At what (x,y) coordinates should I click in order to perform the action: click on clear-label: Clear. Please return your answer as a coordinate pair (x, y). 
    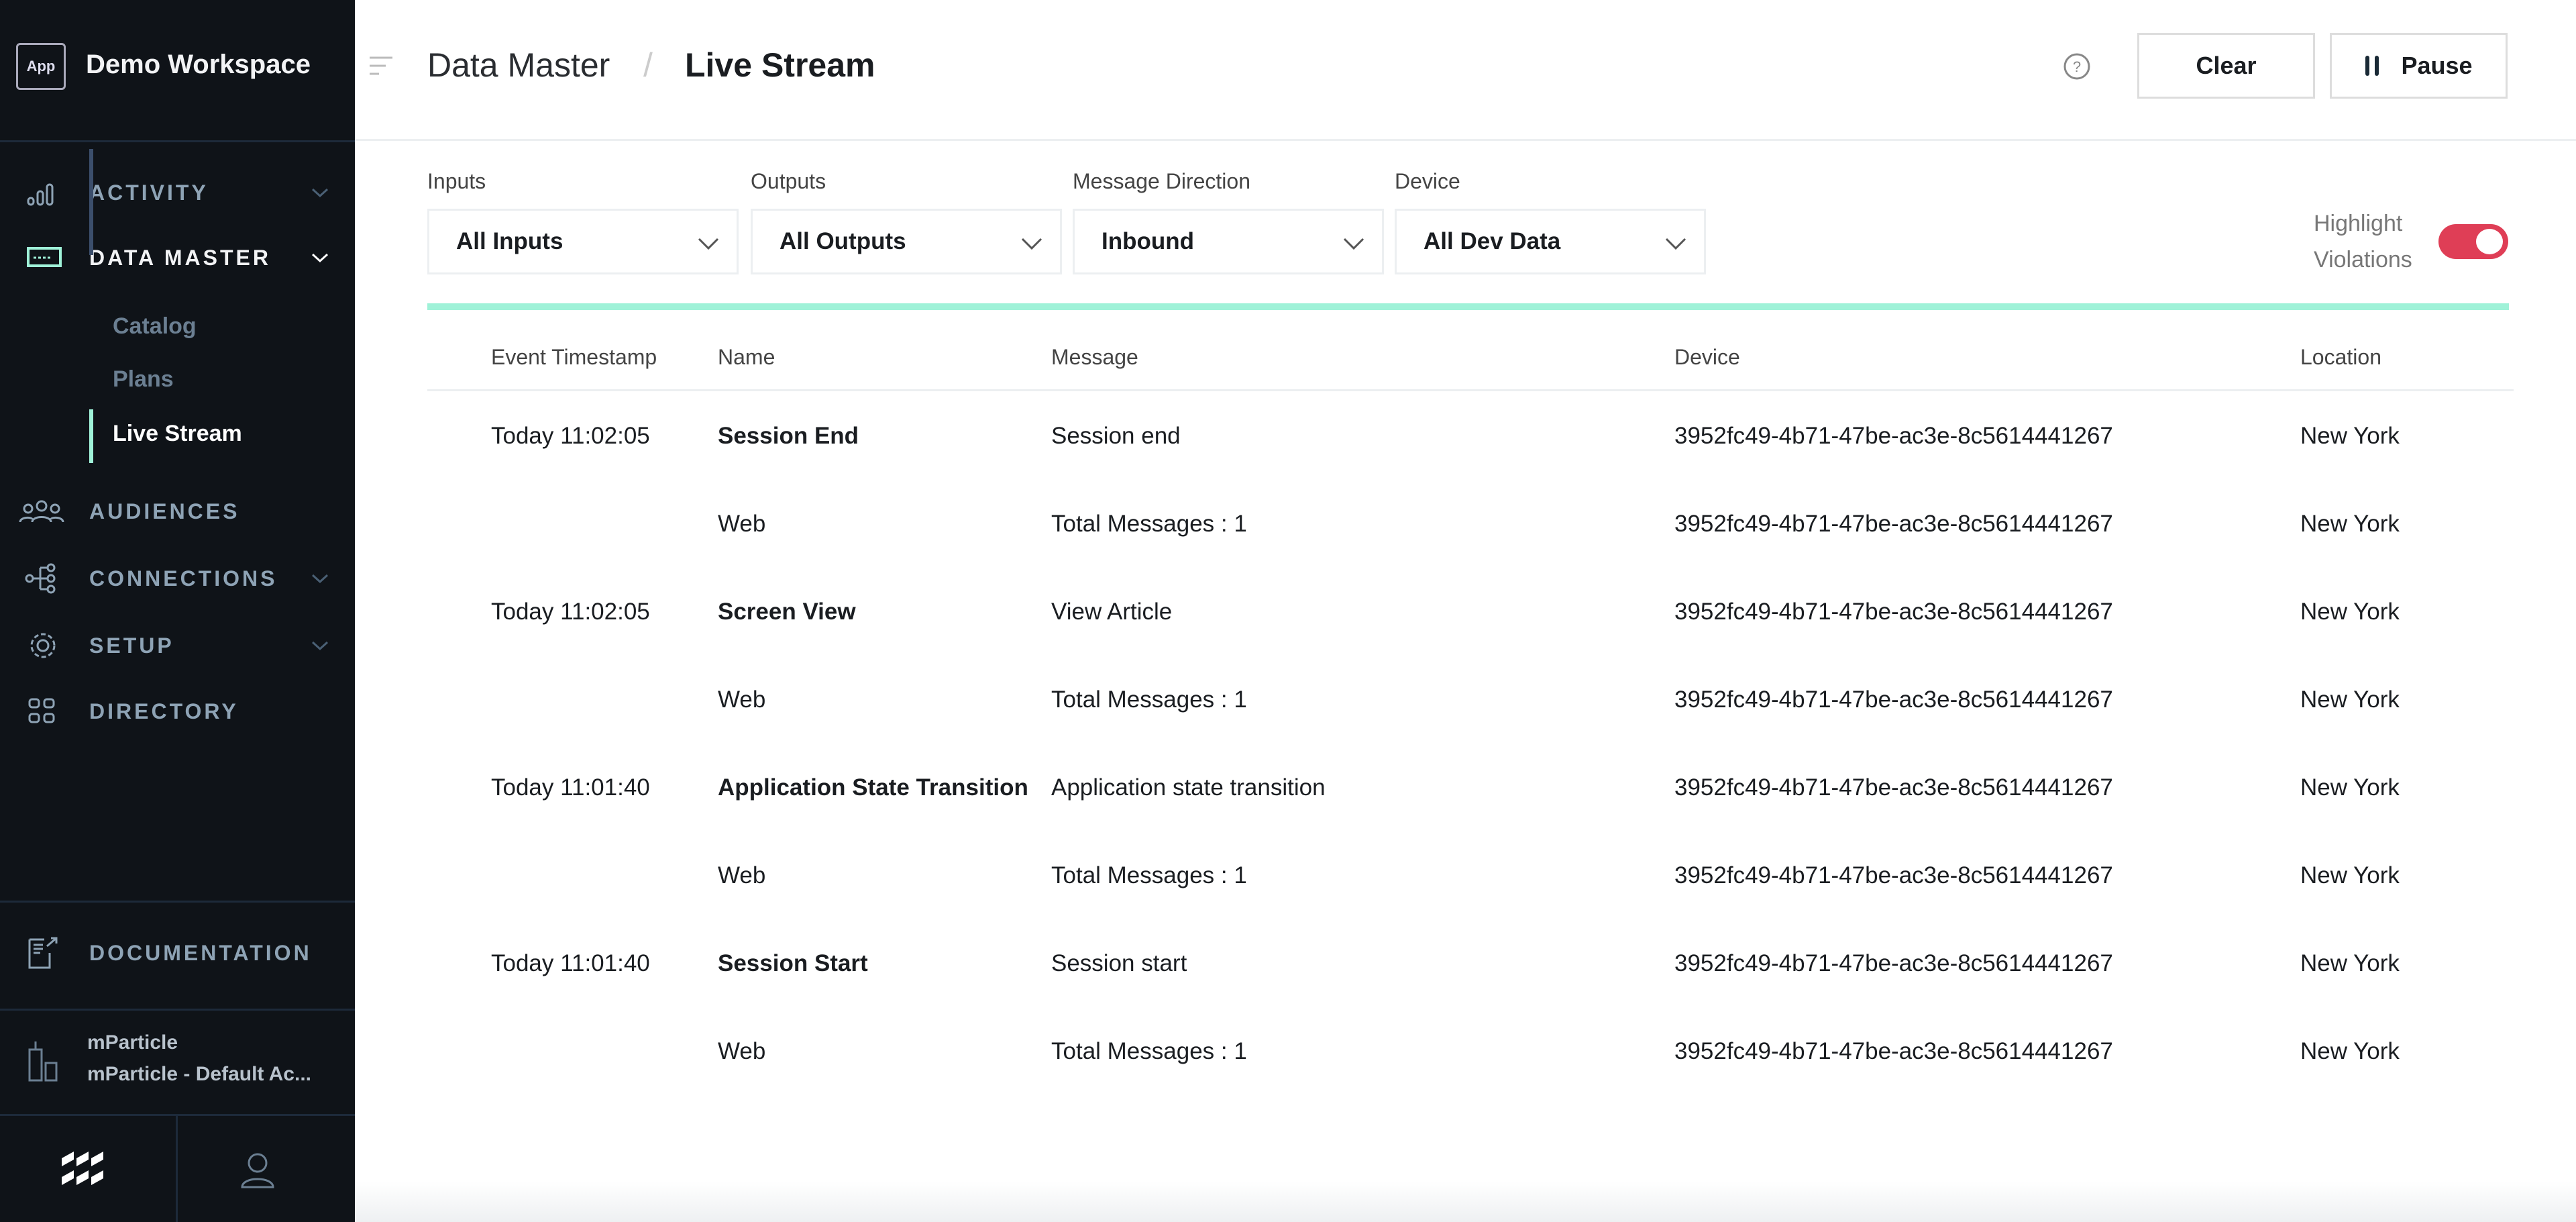
    Looking at the image, I should click on (2226, 65).